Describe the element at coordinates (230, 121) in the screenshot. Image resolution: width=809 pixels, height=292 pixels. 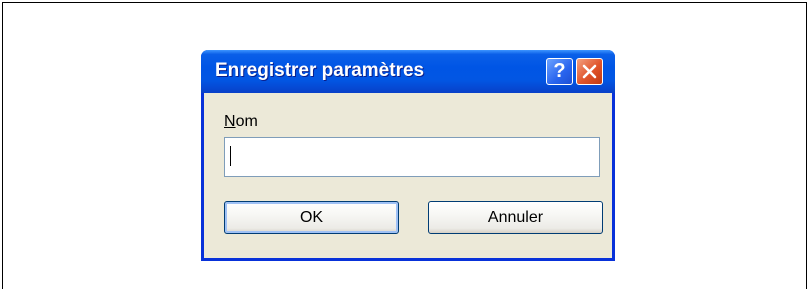
I see `name-label-accesskey: N` at that location.